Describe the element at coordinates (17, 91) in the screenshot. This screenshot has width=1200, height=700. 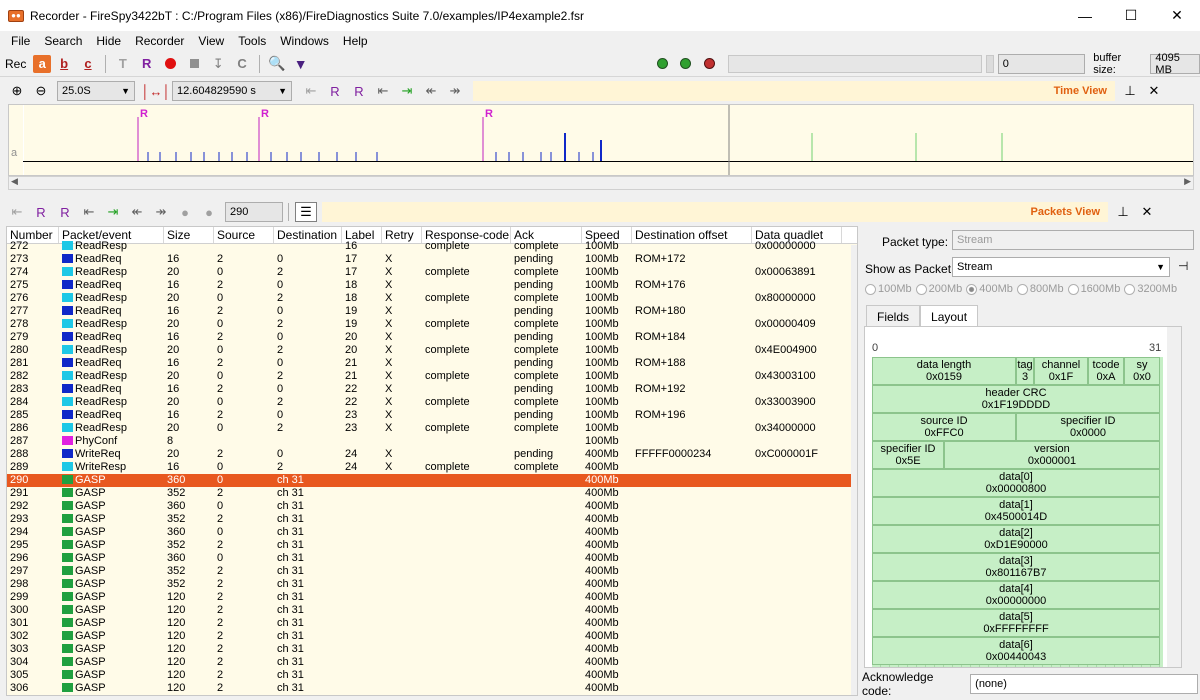
I see `zoom-in-icon: ⊕` at that location.